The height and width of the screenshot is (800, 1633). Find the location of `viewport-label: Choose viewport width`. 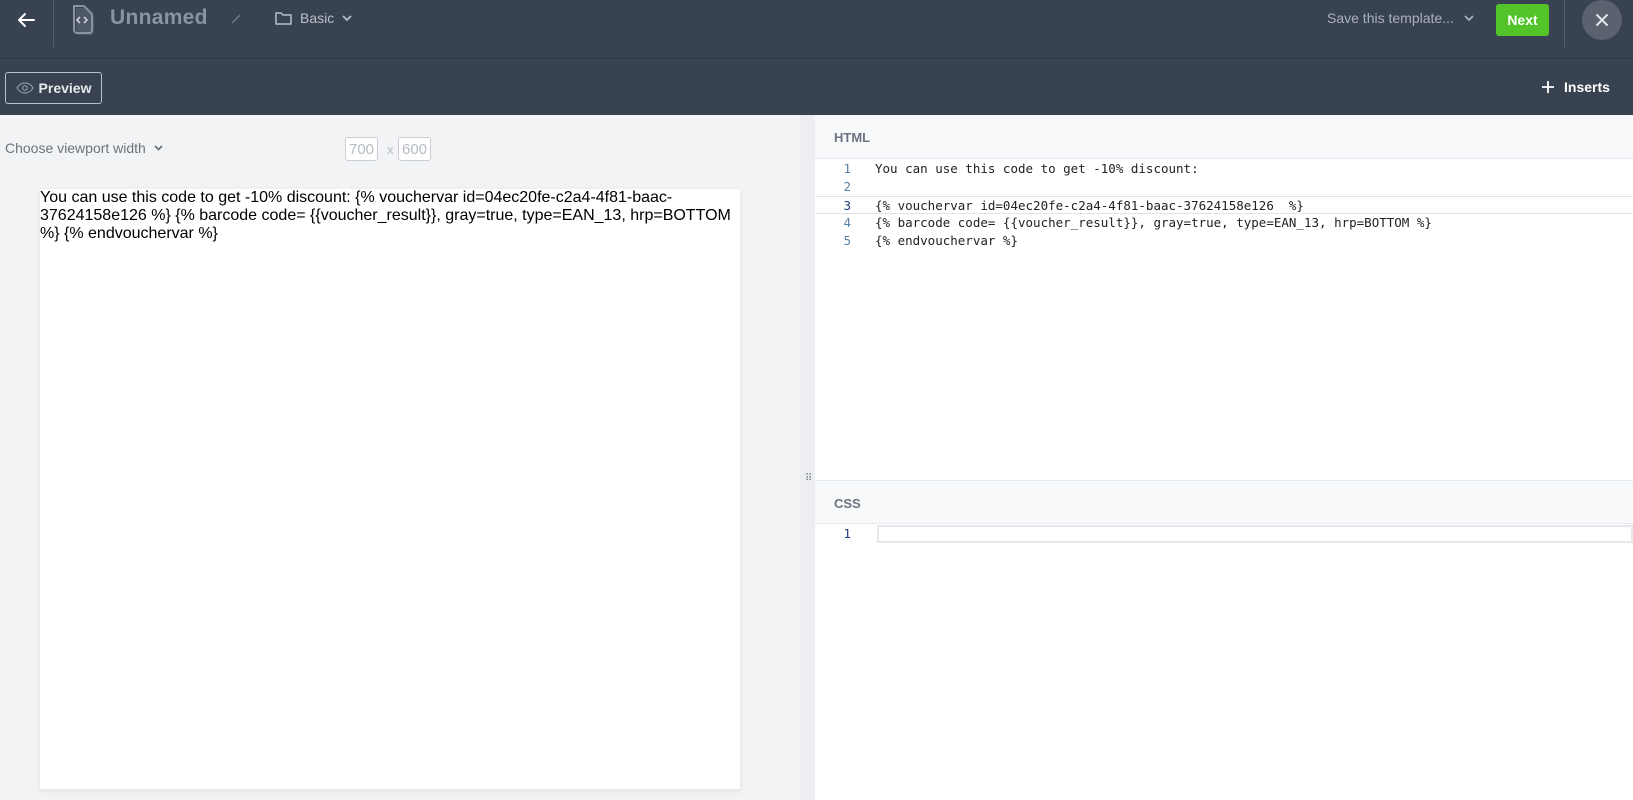

viewport-label: Choose viewport width is located at coordinates (75, 148).